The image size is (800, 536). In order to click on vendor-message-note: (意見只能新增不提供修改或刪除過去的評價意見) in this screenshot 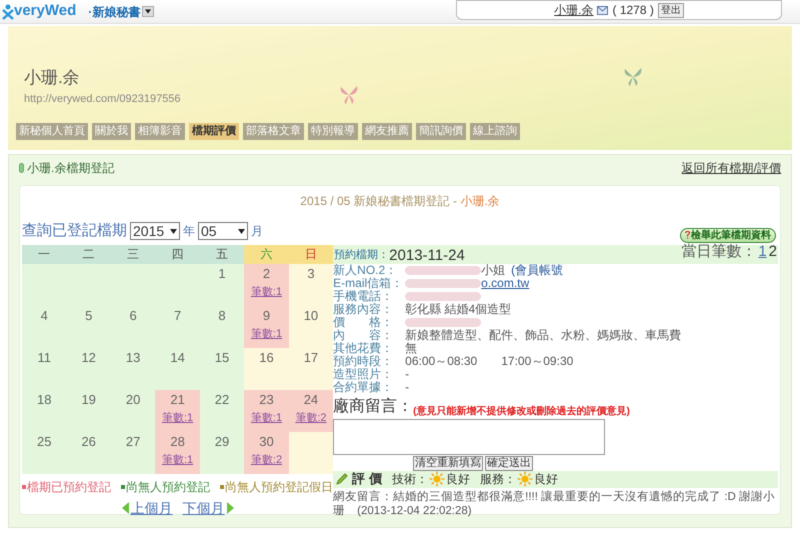, I will do `click(521, 411)`.